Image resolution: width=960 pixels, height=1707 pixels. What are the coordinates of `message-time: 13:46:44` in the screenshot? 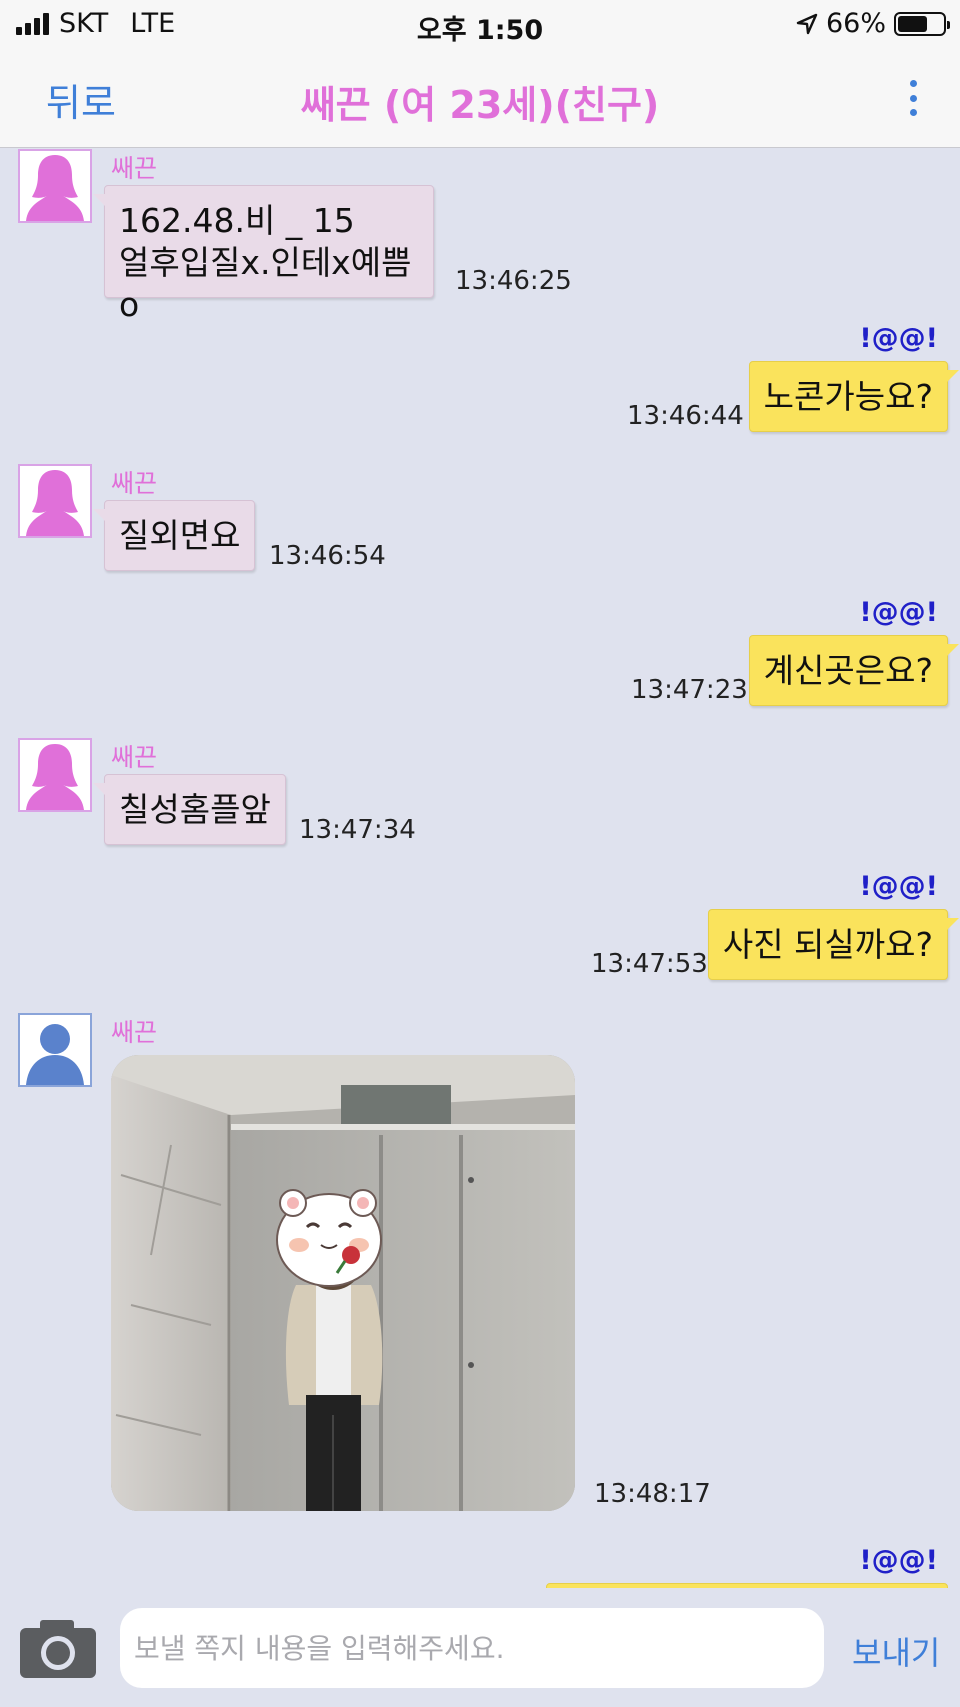 It's located at (685, 416).